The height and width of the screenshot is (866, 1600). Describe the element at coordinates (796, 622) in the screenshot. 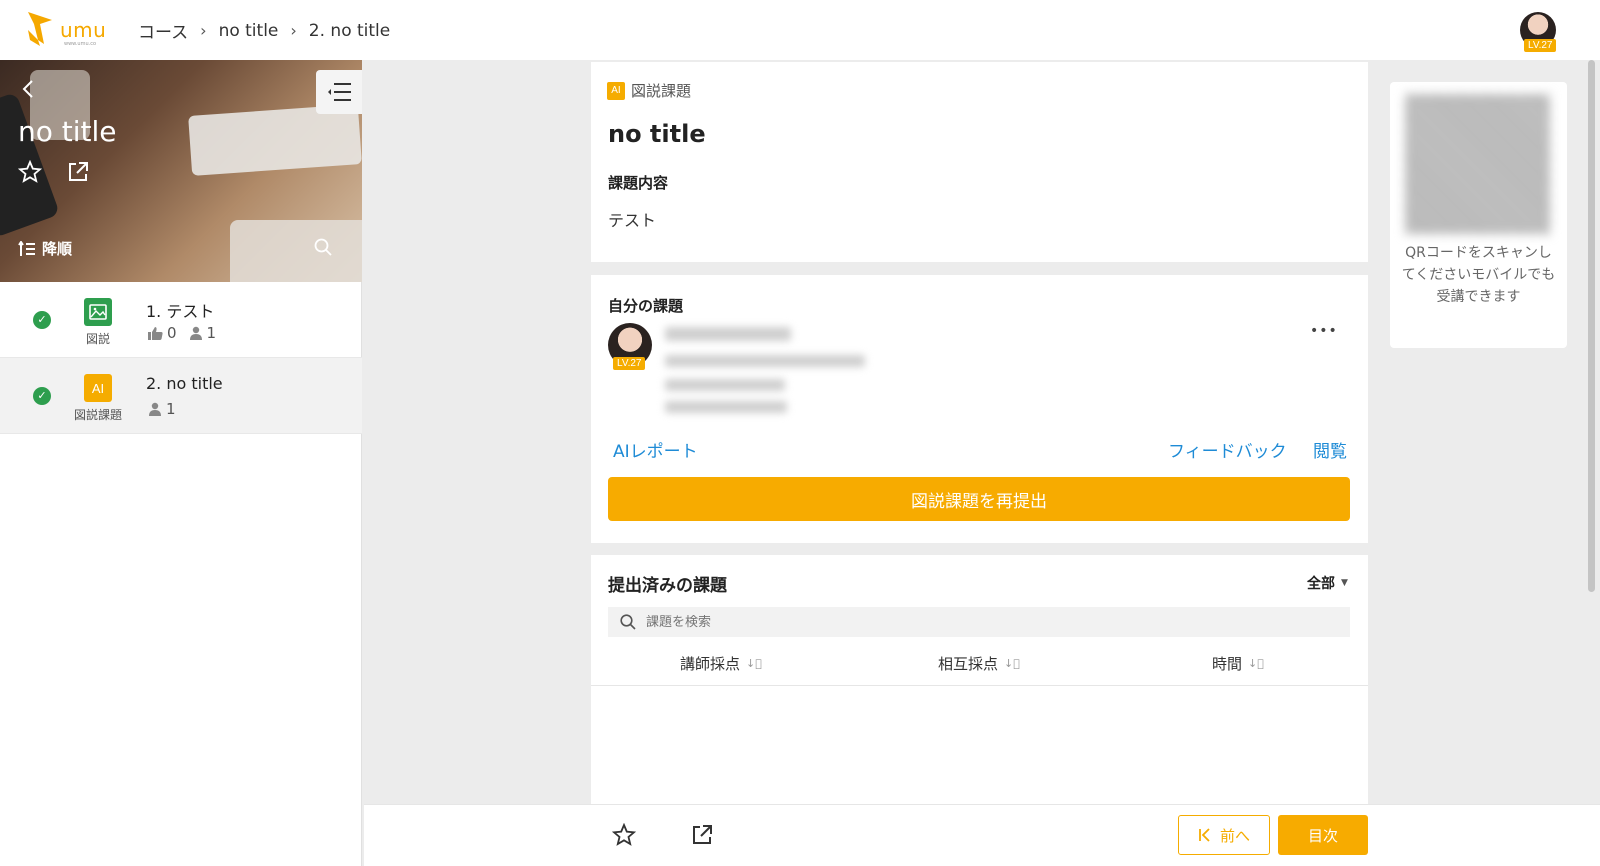

I see `task-search-input` at that location.